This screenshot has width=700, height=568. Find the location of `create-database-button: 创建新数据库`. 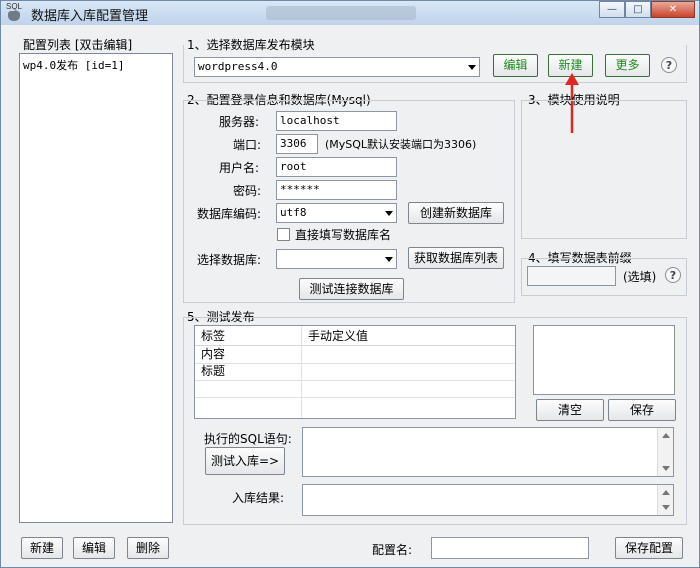

create-database-button: 创建新数据库 is located at coordinates (456, 213).